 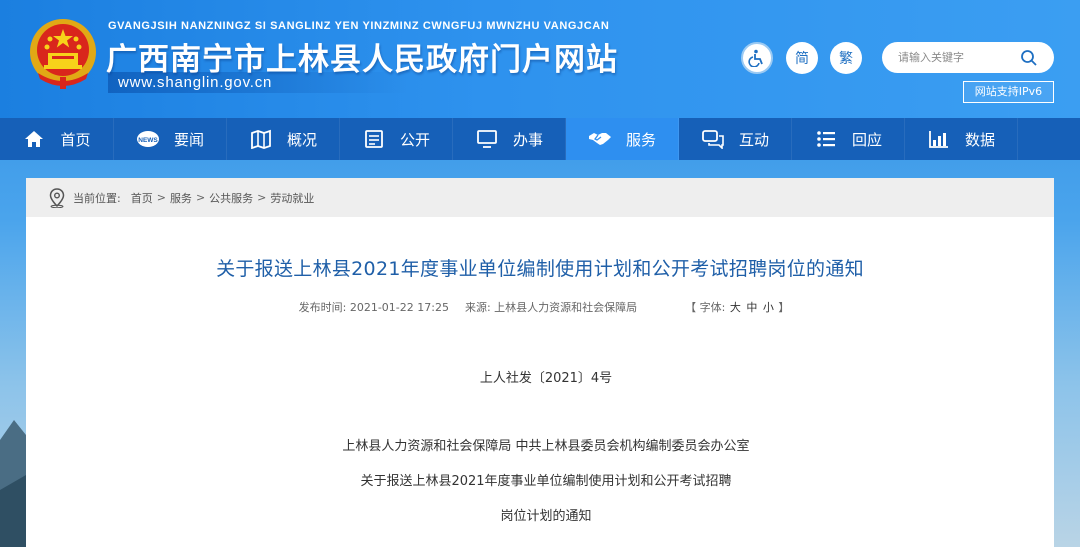 What do you see at coordinates (181, 198) in the screenshot?
I see `breadcrumb-link-service: 服务` at bounding box center [181, 198].